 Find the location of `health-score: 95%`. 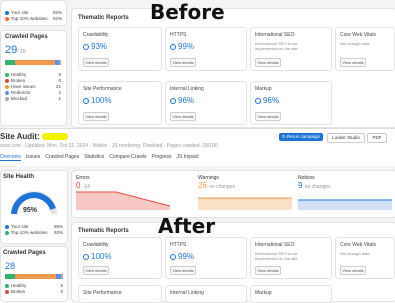

health-score: 95% is located at coordinates (30, 210).